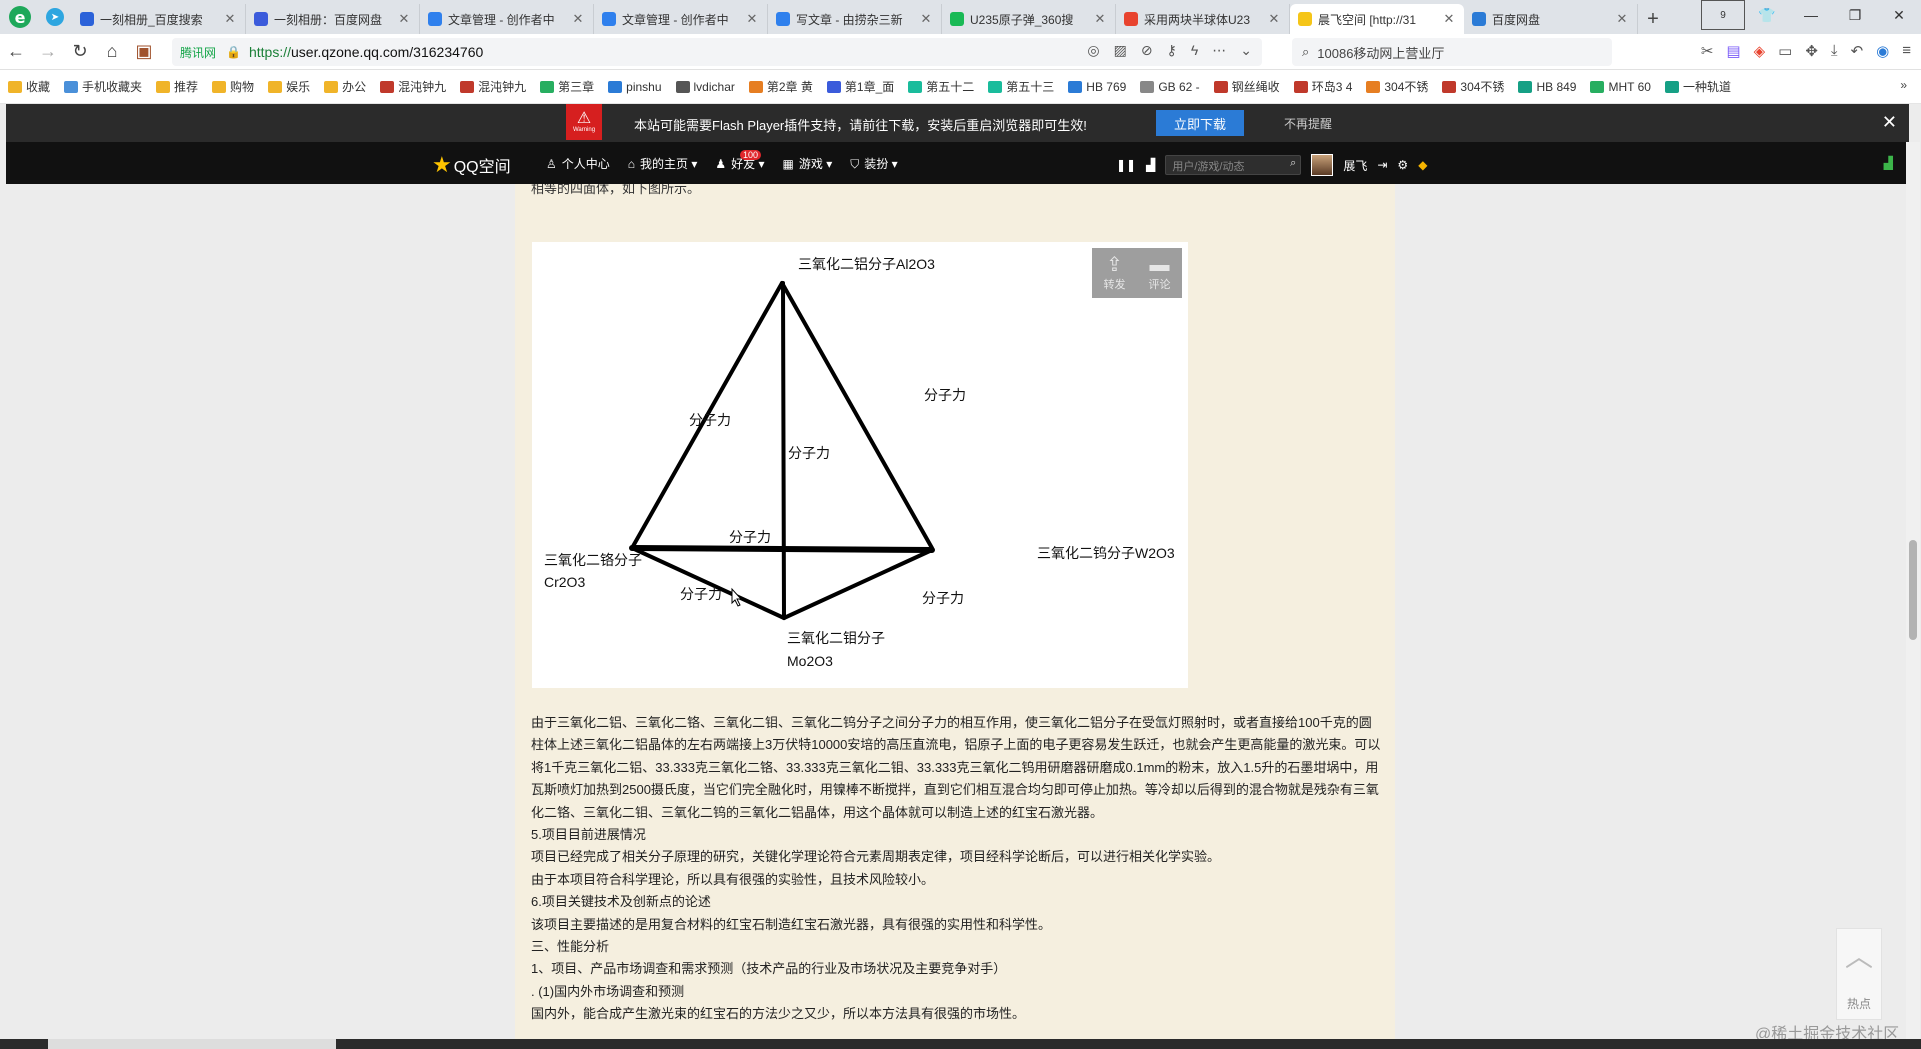  What do you see at coordinates (112, 52) in the screenshot?
I see `home-button: ⌂` at bounding box center [112, 52].